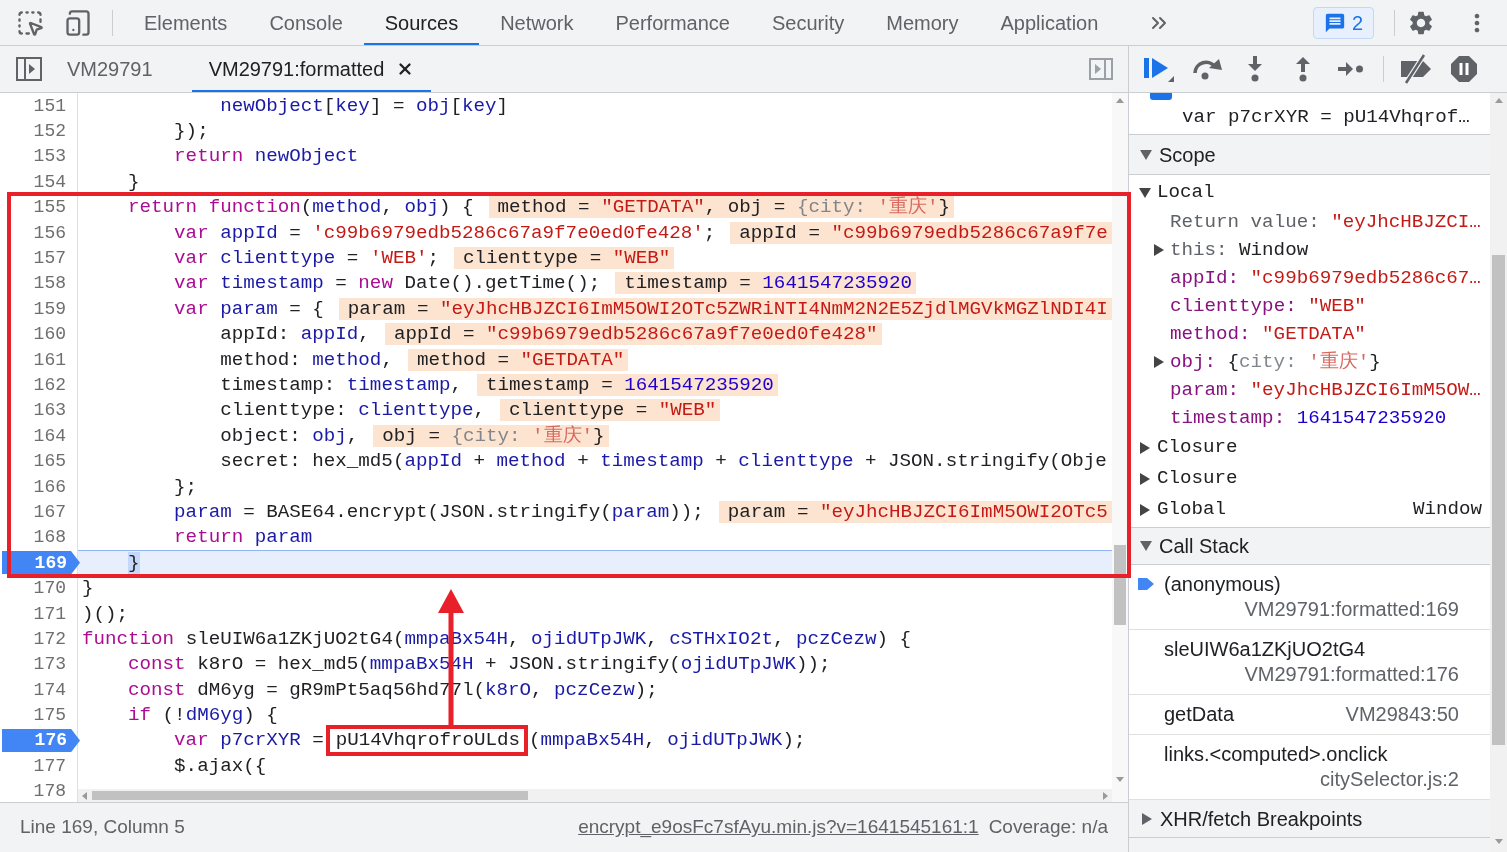 This screenshot has height=852, width=1507. What do you see at coordinates (49, 308) in the screenshot?
I see `line-number: 159` at bounding box center [49, 308].